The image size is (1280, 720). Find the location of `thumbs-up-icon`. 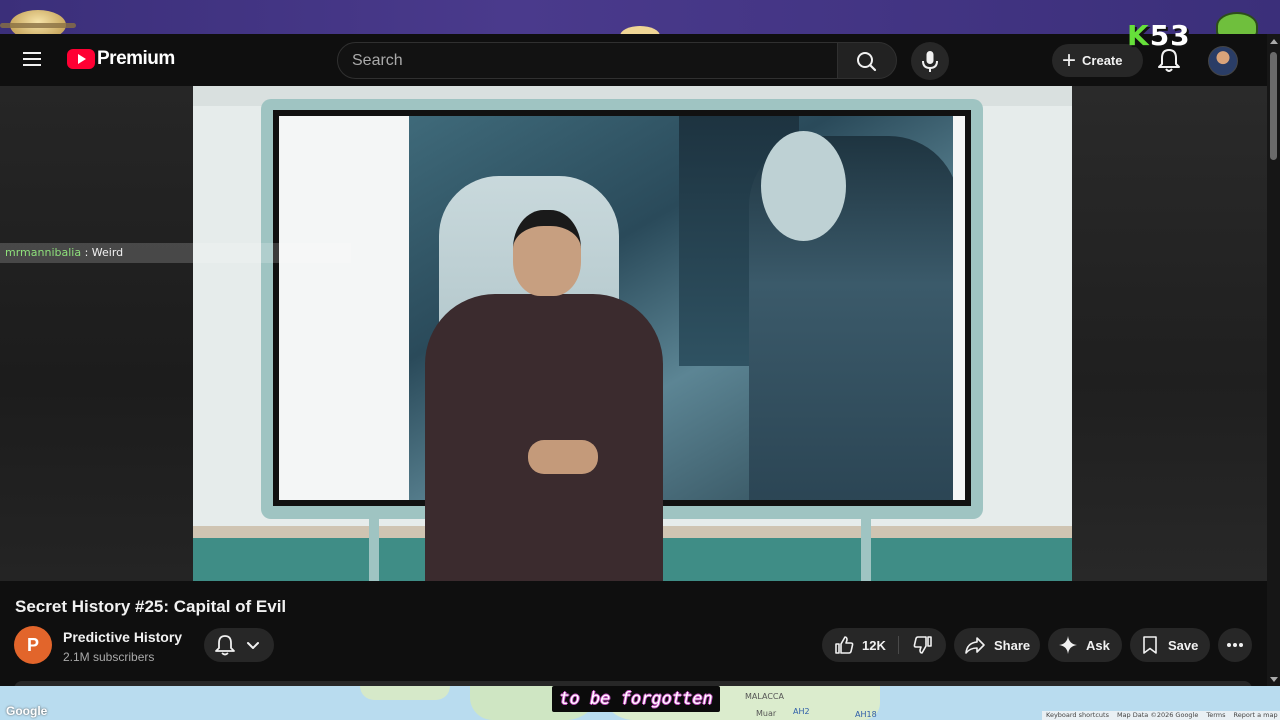

thumbs-up-icon is located at coordinates (844, 645).